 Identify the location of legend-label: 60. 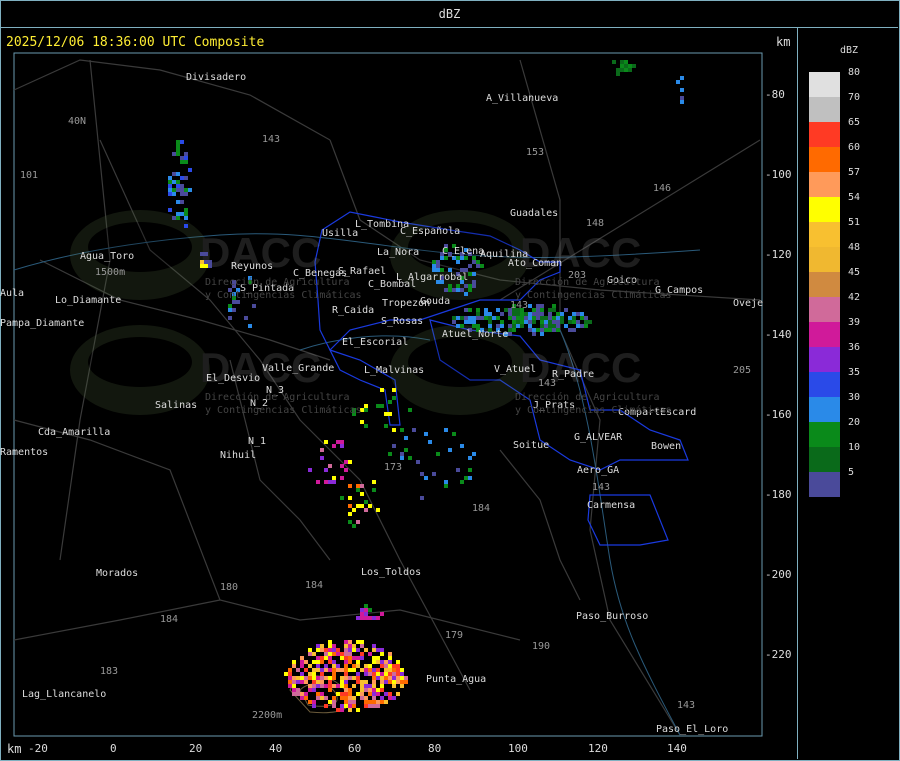
(854, 147).